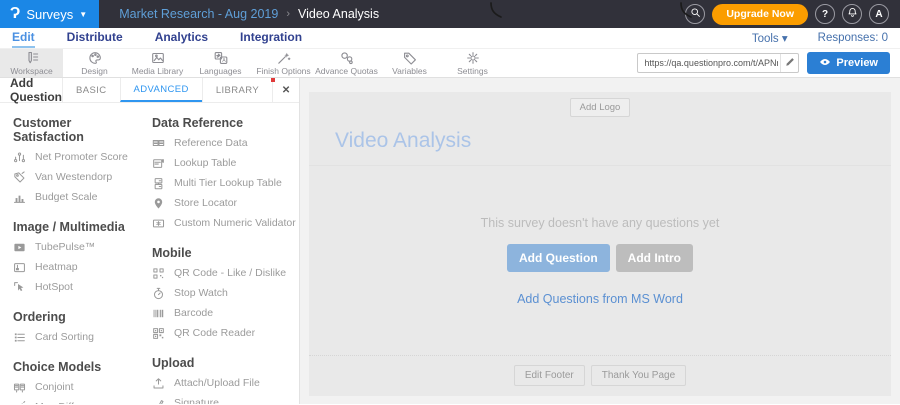 The image size is (900, 405). Describe the element at coordinates (284, 58) in the screenshot. I see `finish-options-icon` at that location.